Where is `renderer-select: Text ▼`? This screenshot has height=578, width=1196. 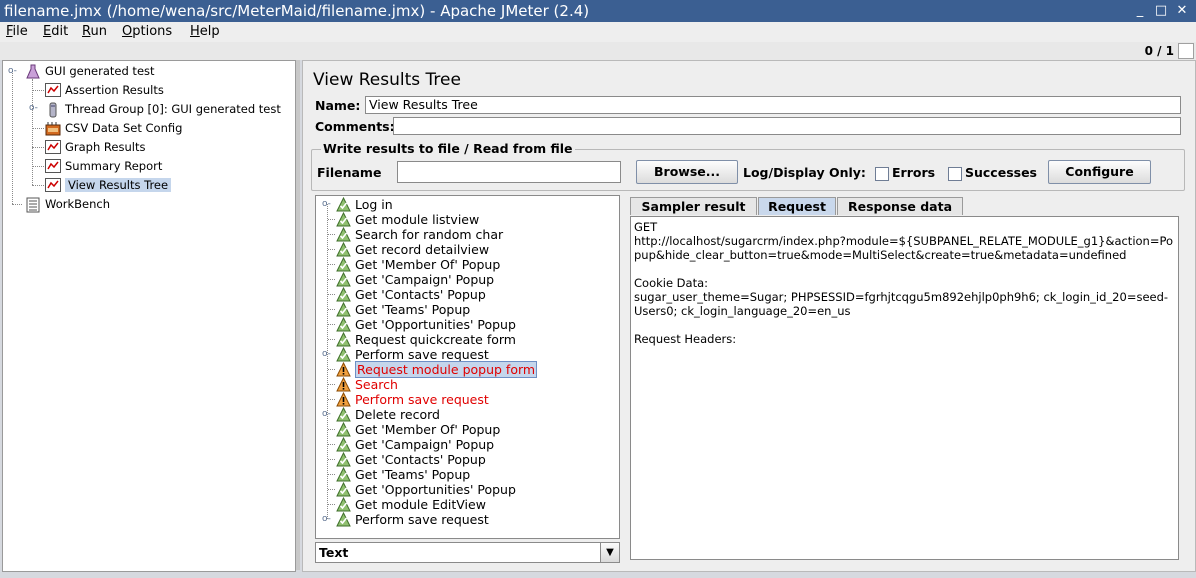 renderer-select: Text ▼ is located at coordinates (467, 552).